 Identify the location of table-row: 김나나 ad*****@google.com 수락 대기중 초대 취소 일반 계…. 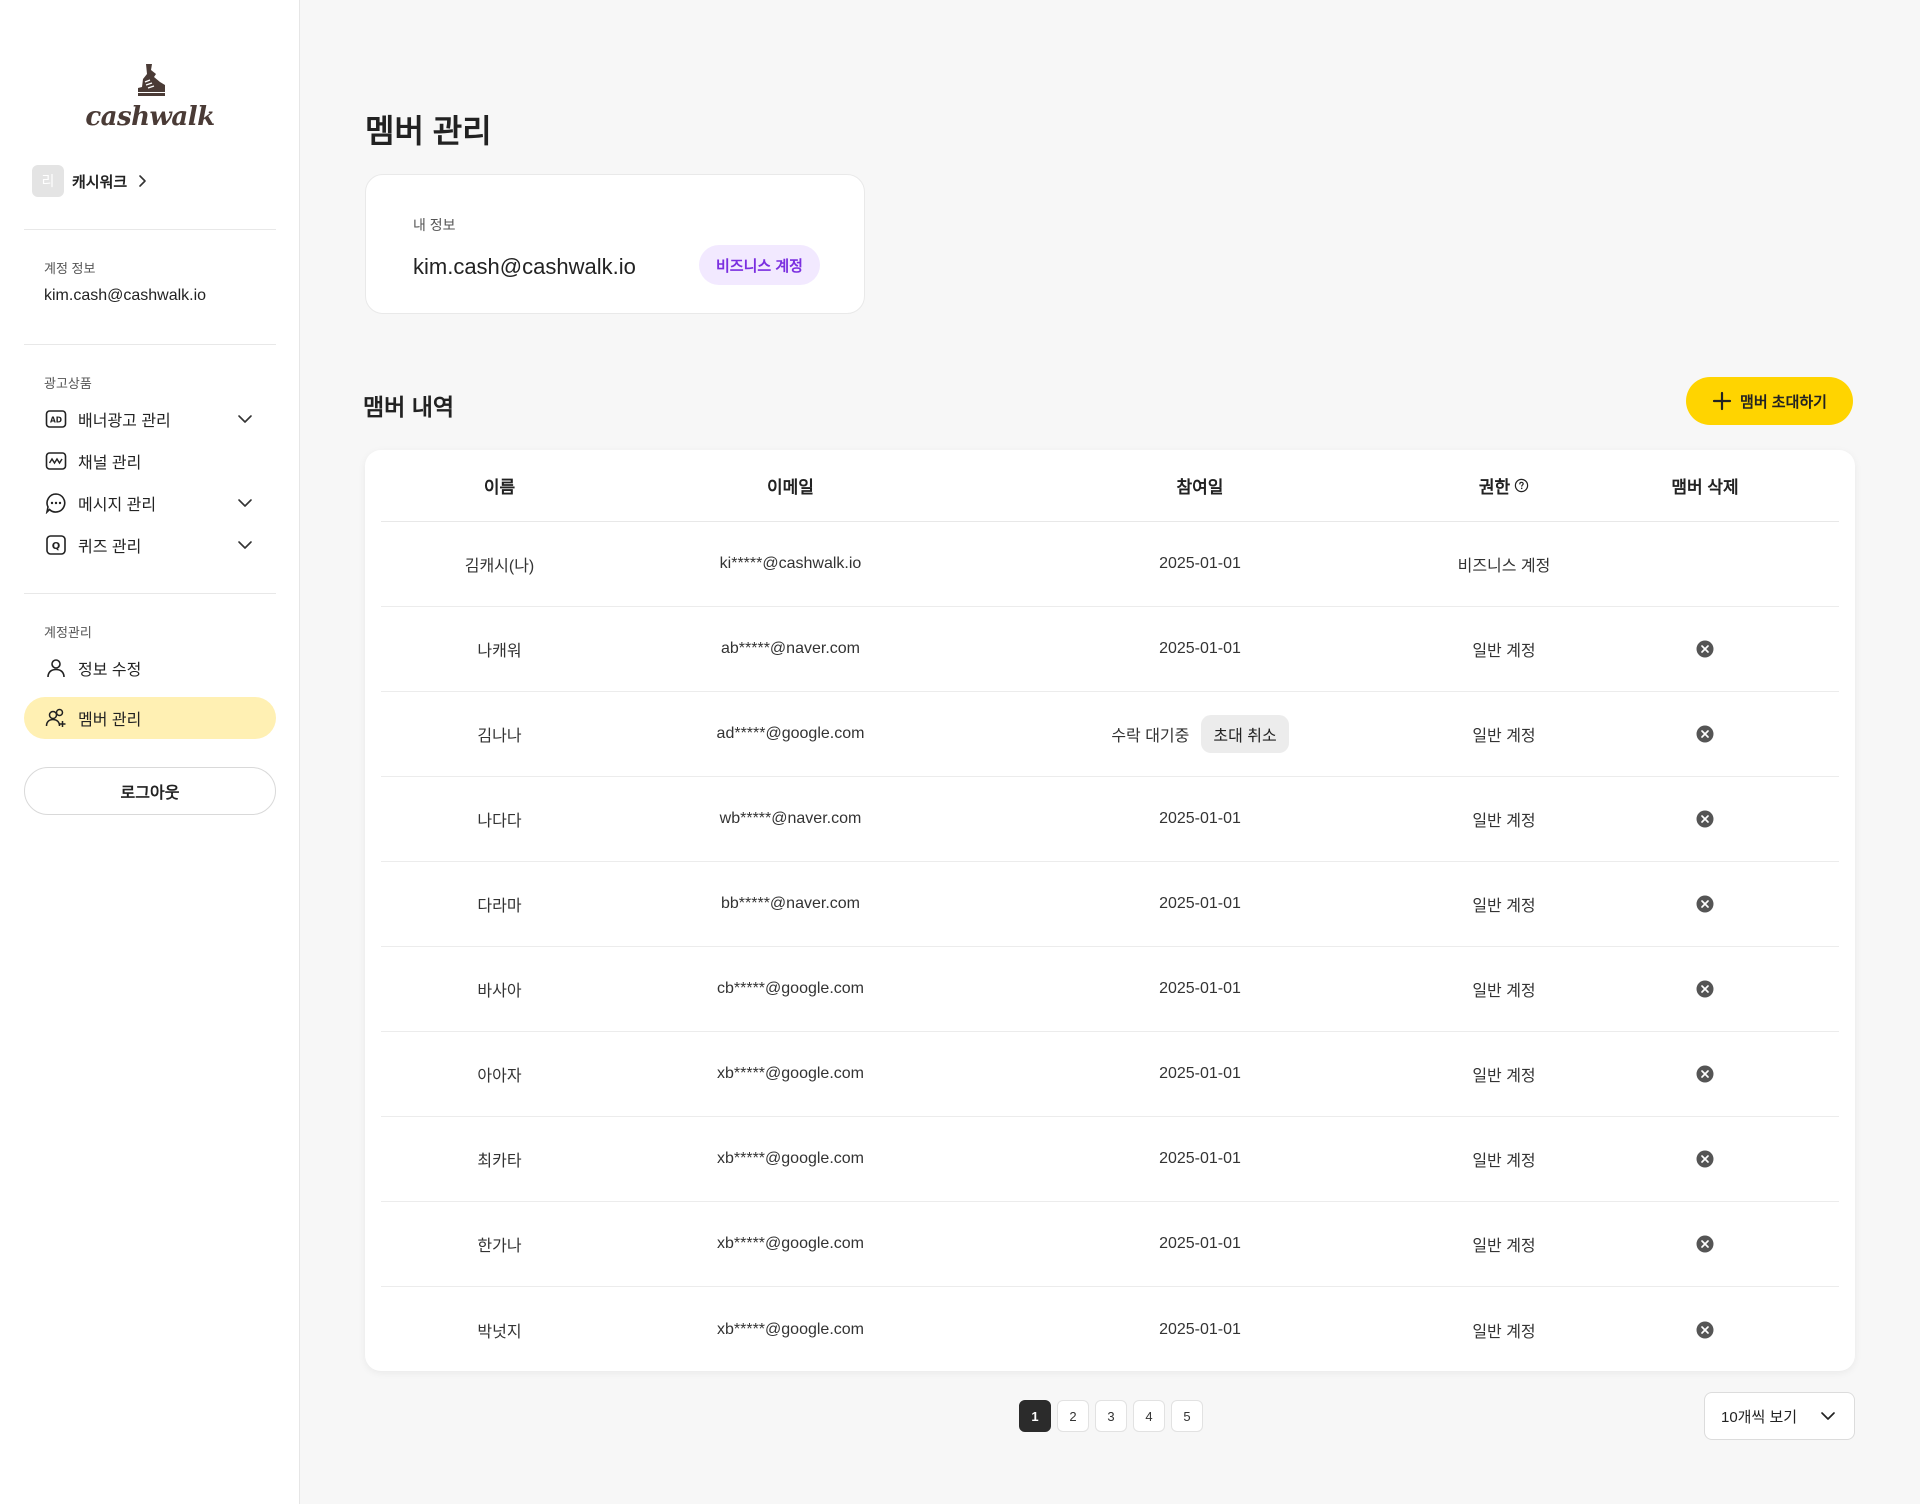
(1110, 734).